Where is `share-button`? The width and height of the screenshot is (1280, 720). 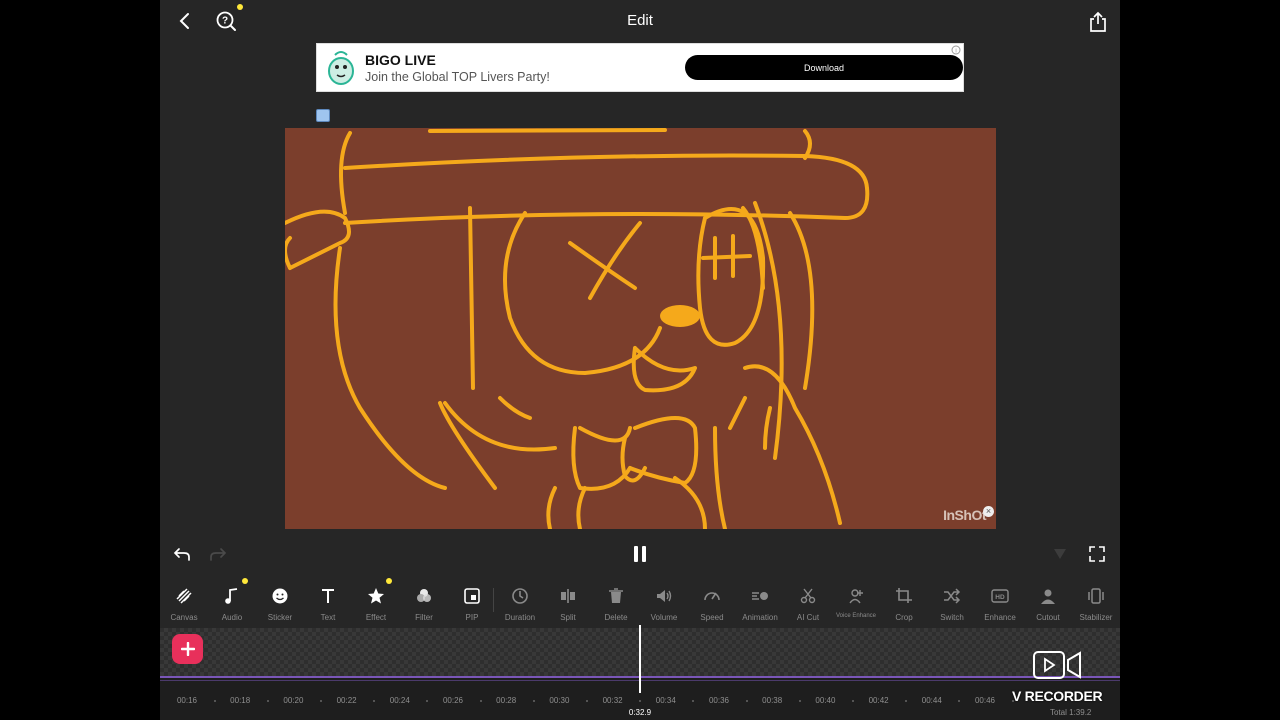
share-button is located at coordinates (1098, 22).